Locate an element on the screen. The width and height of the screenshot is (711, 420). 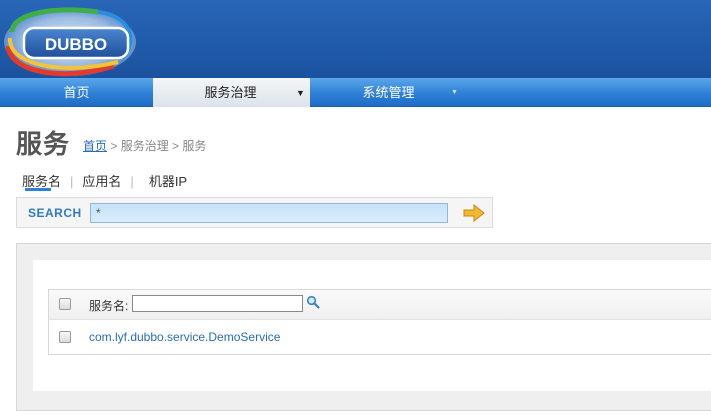
dubbo-logo: DUBBO is located at coordinates (72, 40).